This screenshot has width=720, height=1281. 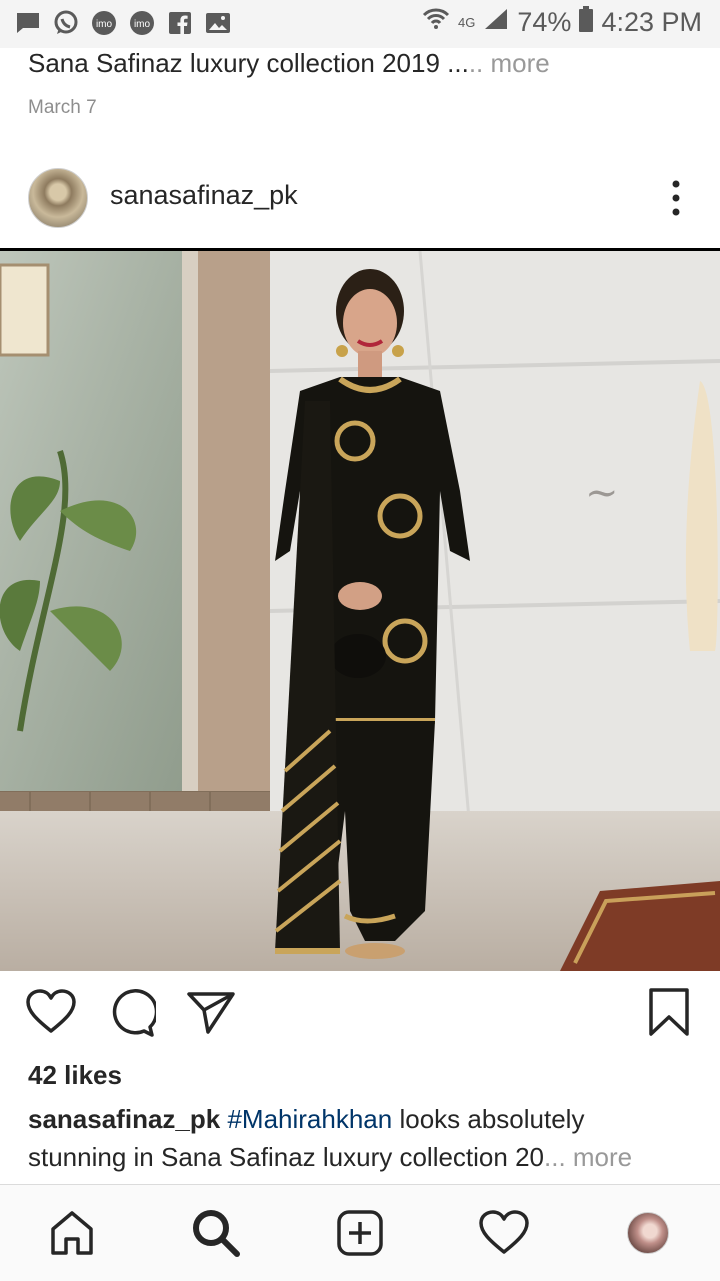 What do you see at coordinates (72, 1233) in the screenshot?
I see `home-icon` at bounding box center [72, 1233].